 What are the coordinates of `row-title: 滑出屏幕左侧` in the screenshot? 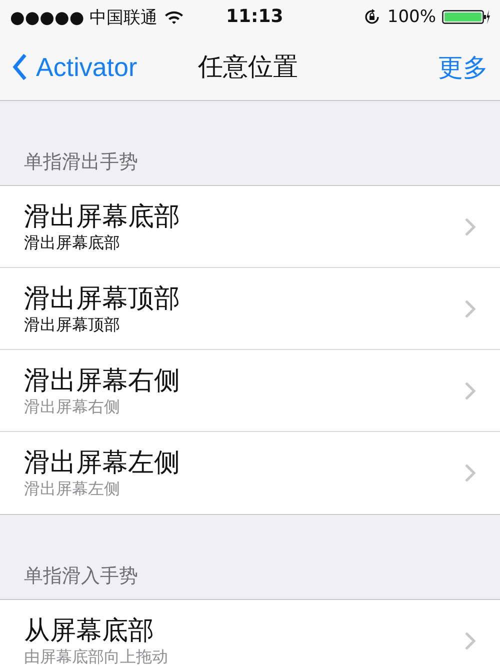 It's located at (102, 463).